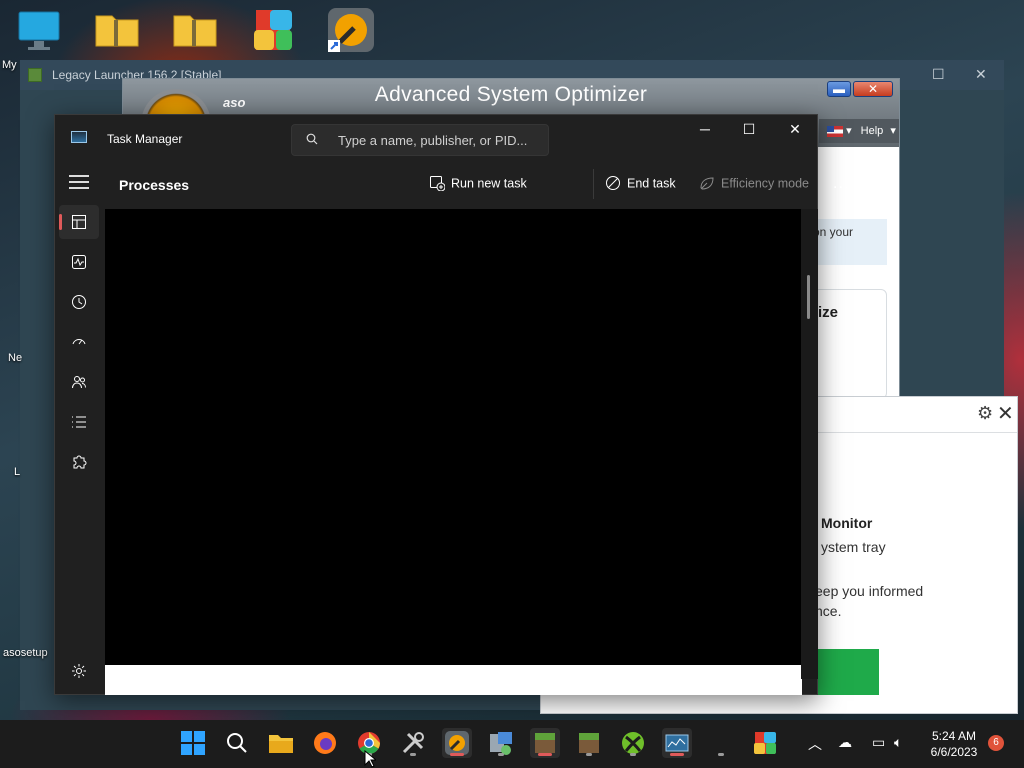 The image size is (1024, 768). Describe the element at coordinates (850, 344) in the screenshot. I see `aso-optimize-card: ize` at that location.